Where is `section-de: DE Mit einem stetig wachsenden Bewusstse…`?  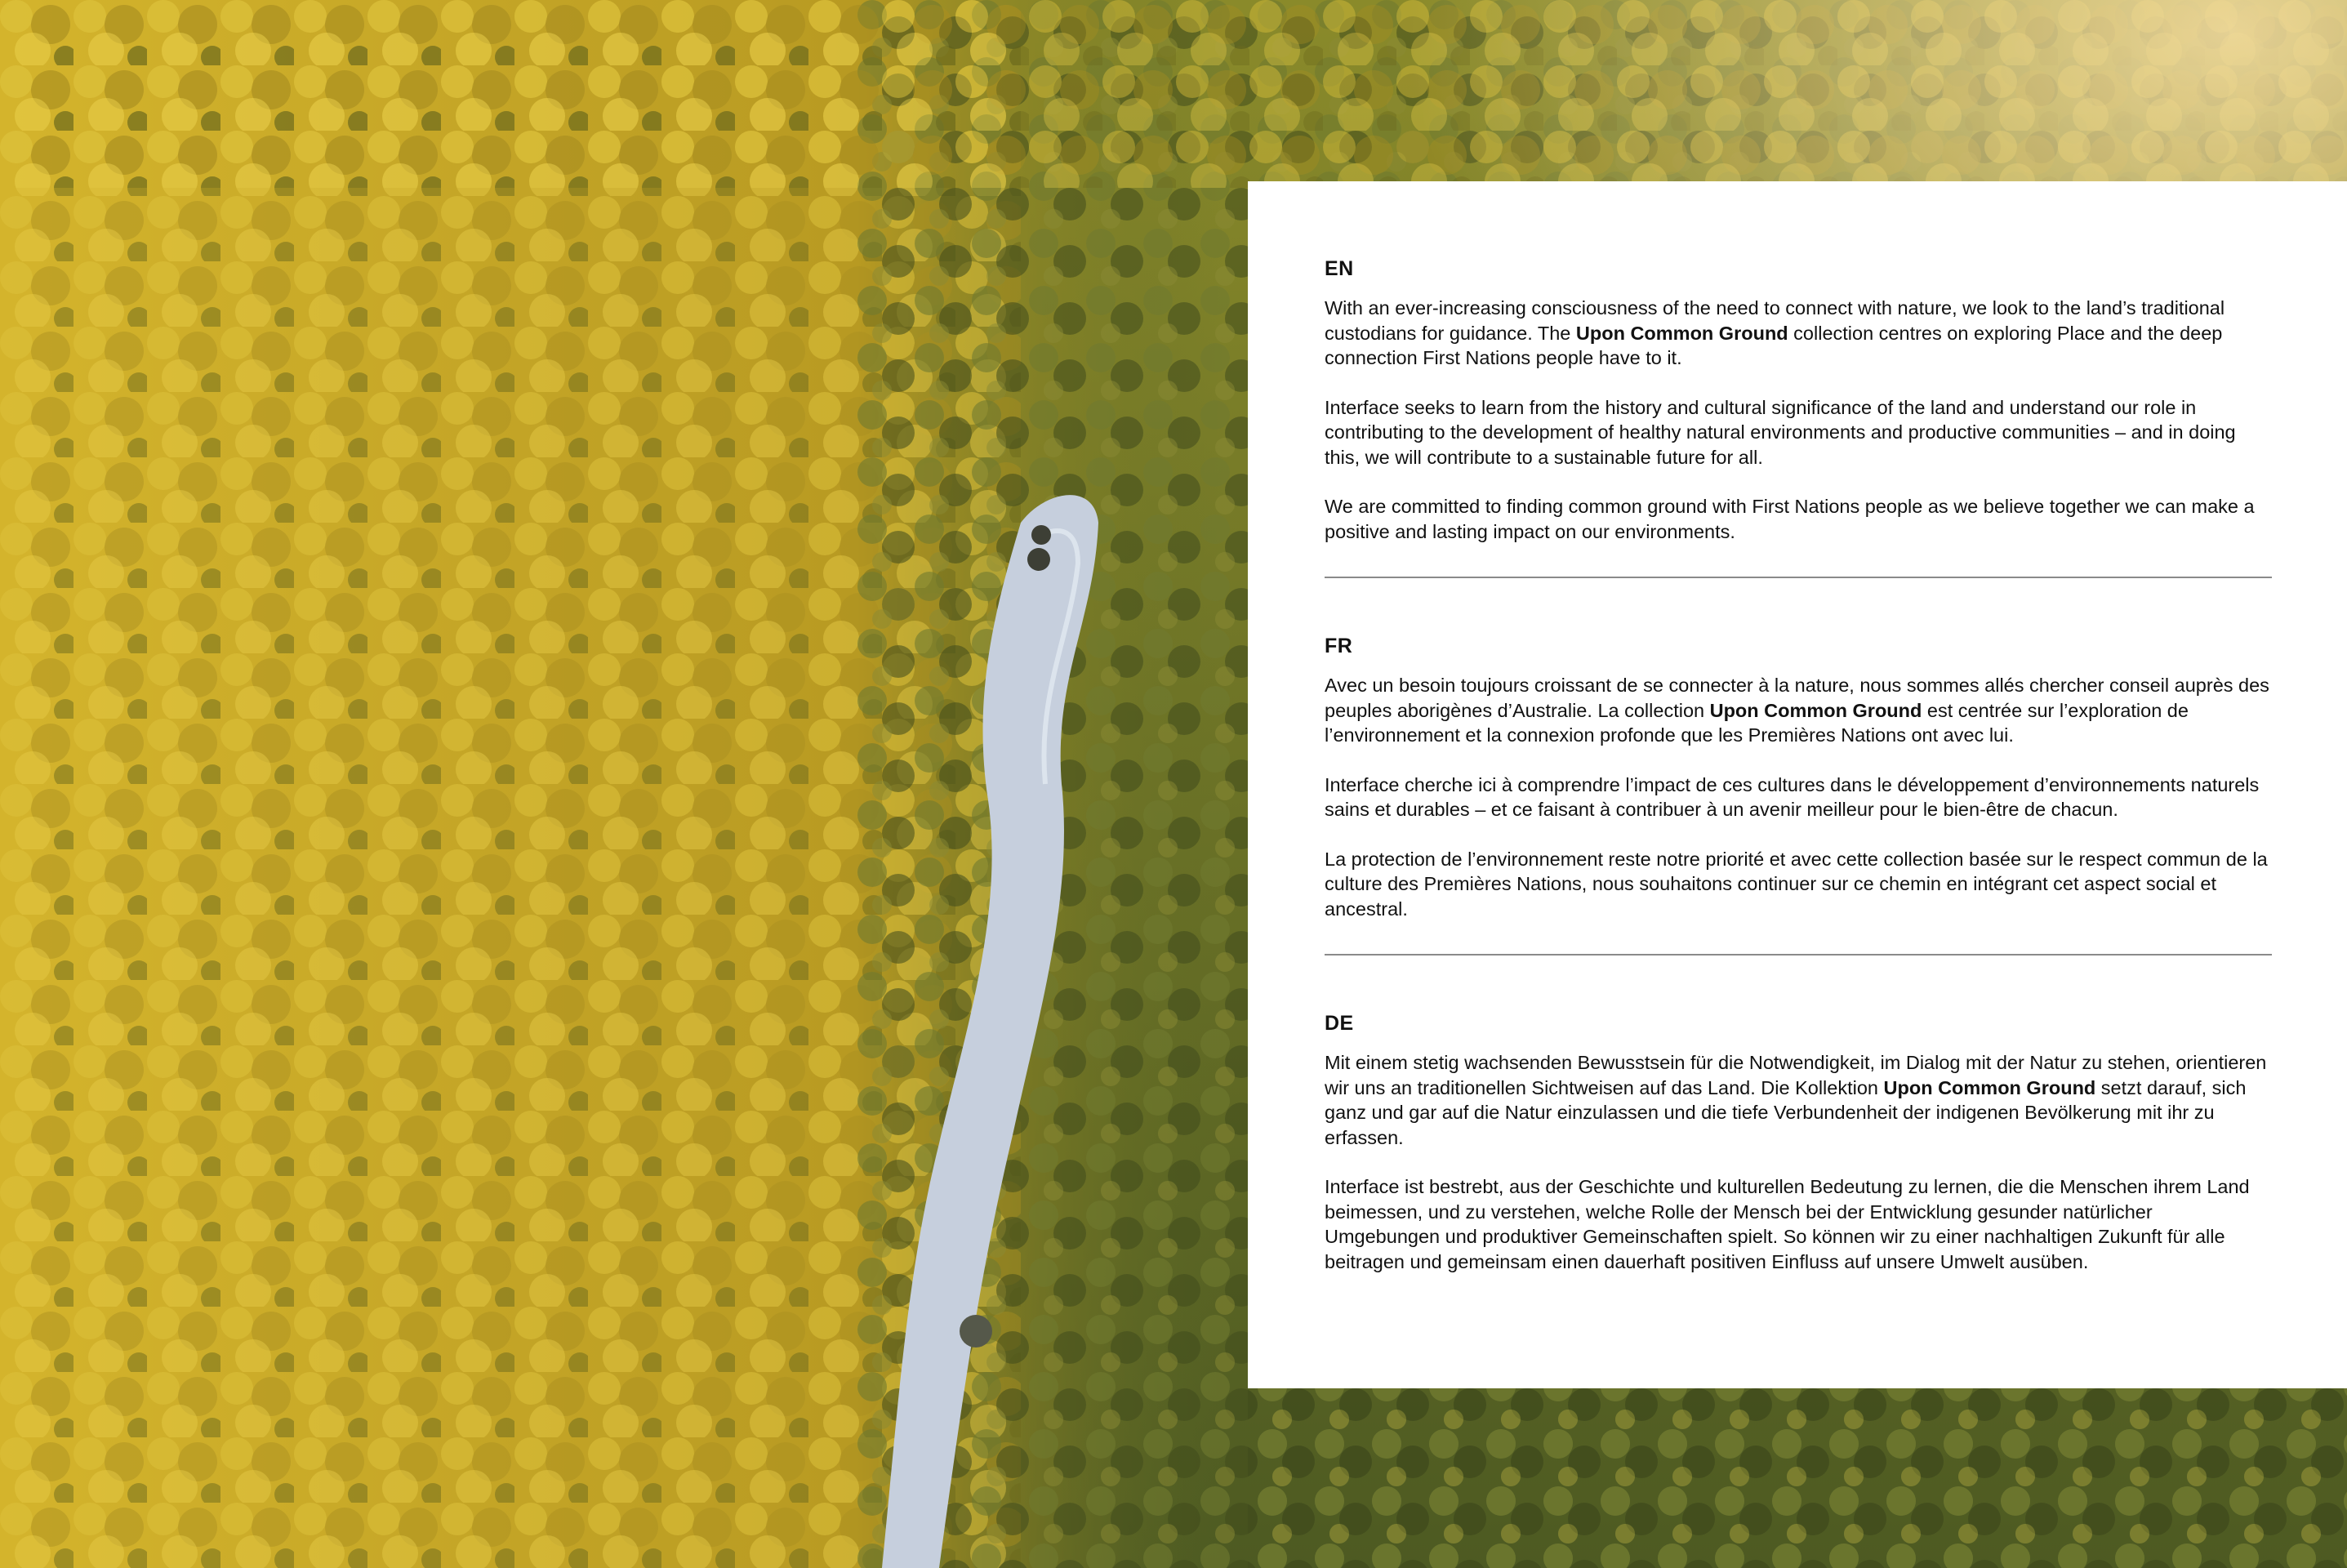 section-de: DE Mit einem stetig wachsenden Bewusstse… is located at coordinates (1798, 1142).